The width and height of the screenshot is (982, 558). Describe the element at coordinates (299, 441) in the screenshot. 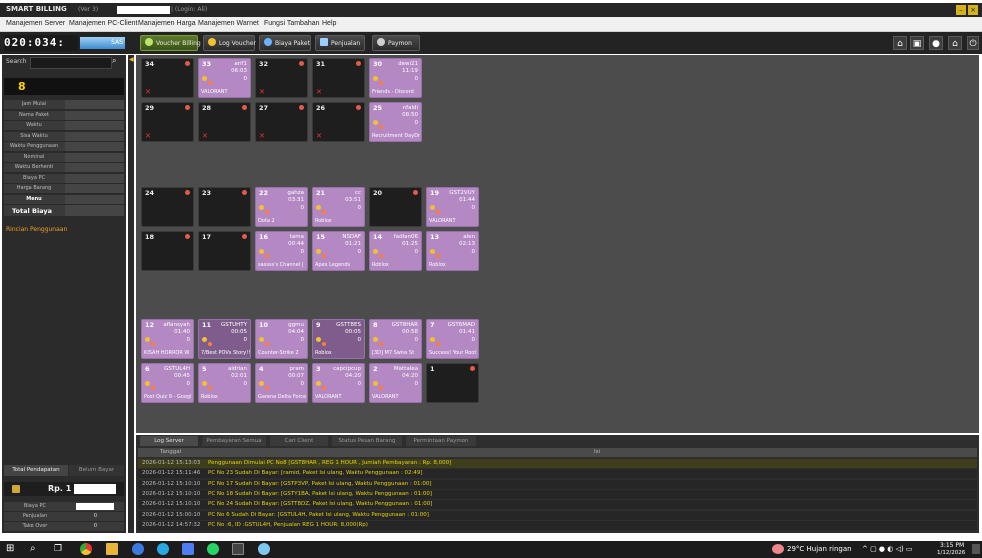

I see `tab-cari-client: Cari Client` at that location.